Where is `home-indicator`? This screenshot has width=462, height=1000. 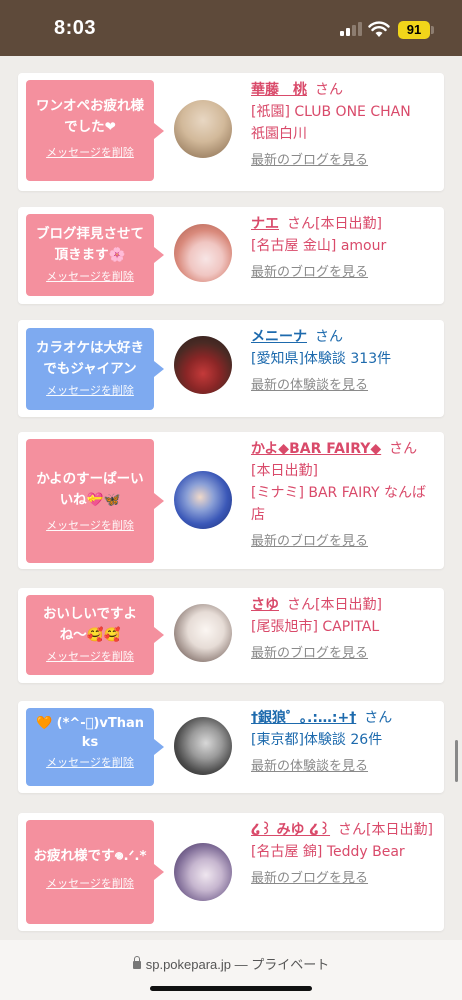
home-indicator is located at coordinates (231, 988).